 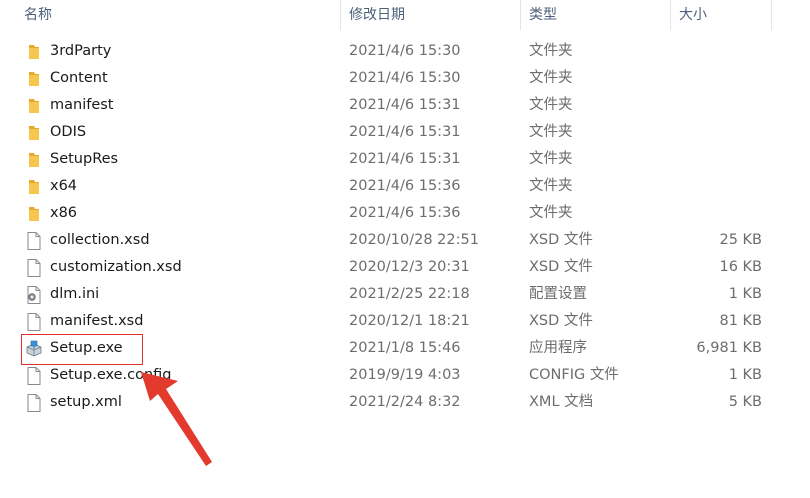 What do you see at coordinates (405, 348) in the screenshot?
I see `file-modified-date: 2021/1/8 15:46` at bounding box center [405, 348].